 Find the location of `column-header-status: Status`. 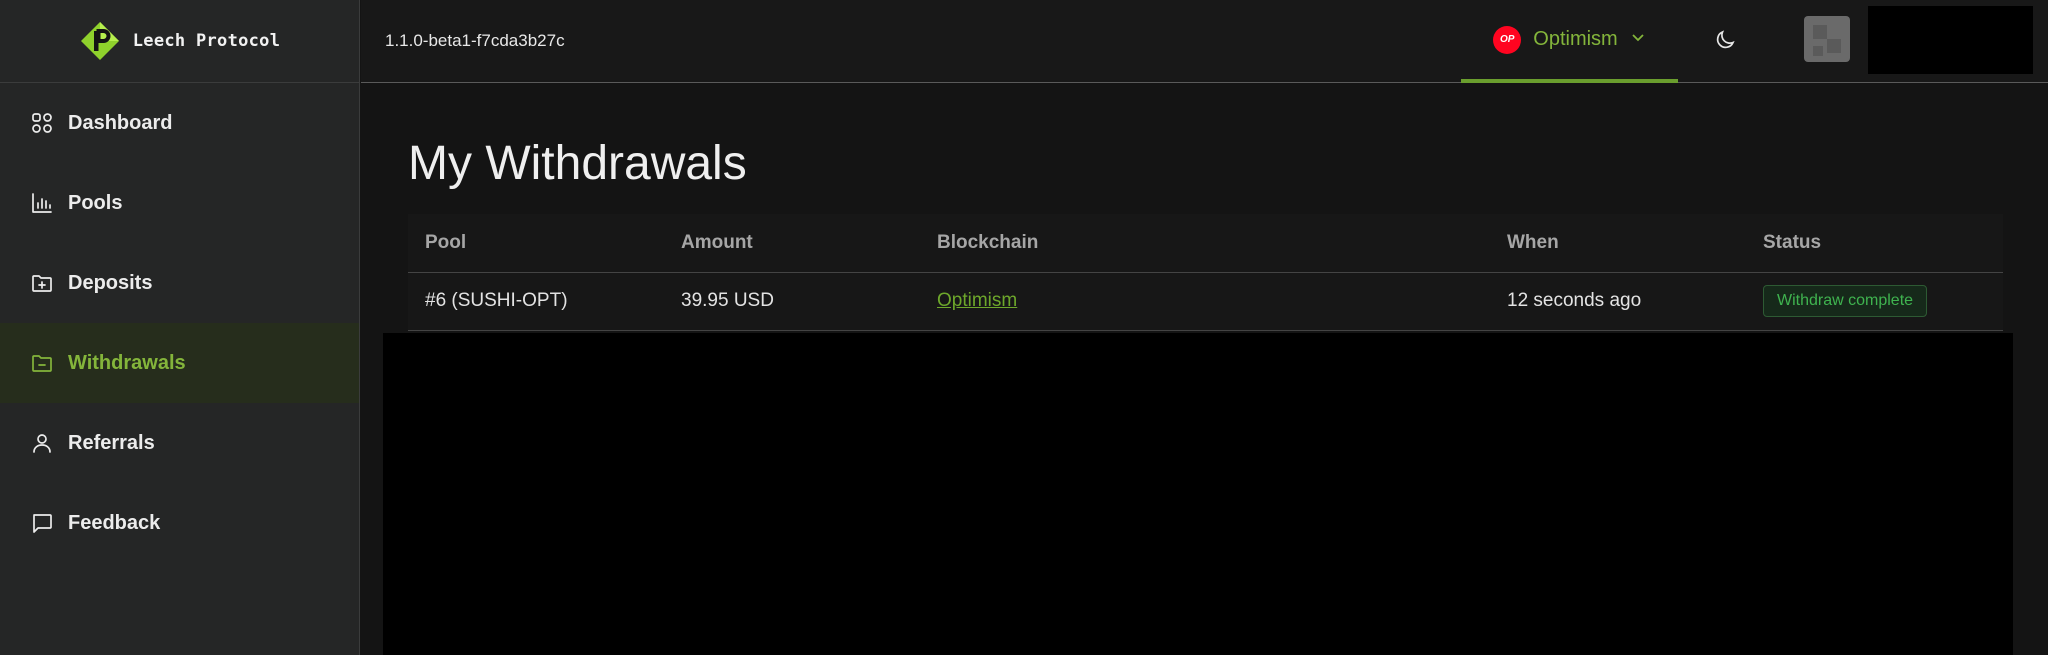

column-header-status: Status is located at coordinates (1874, 243).